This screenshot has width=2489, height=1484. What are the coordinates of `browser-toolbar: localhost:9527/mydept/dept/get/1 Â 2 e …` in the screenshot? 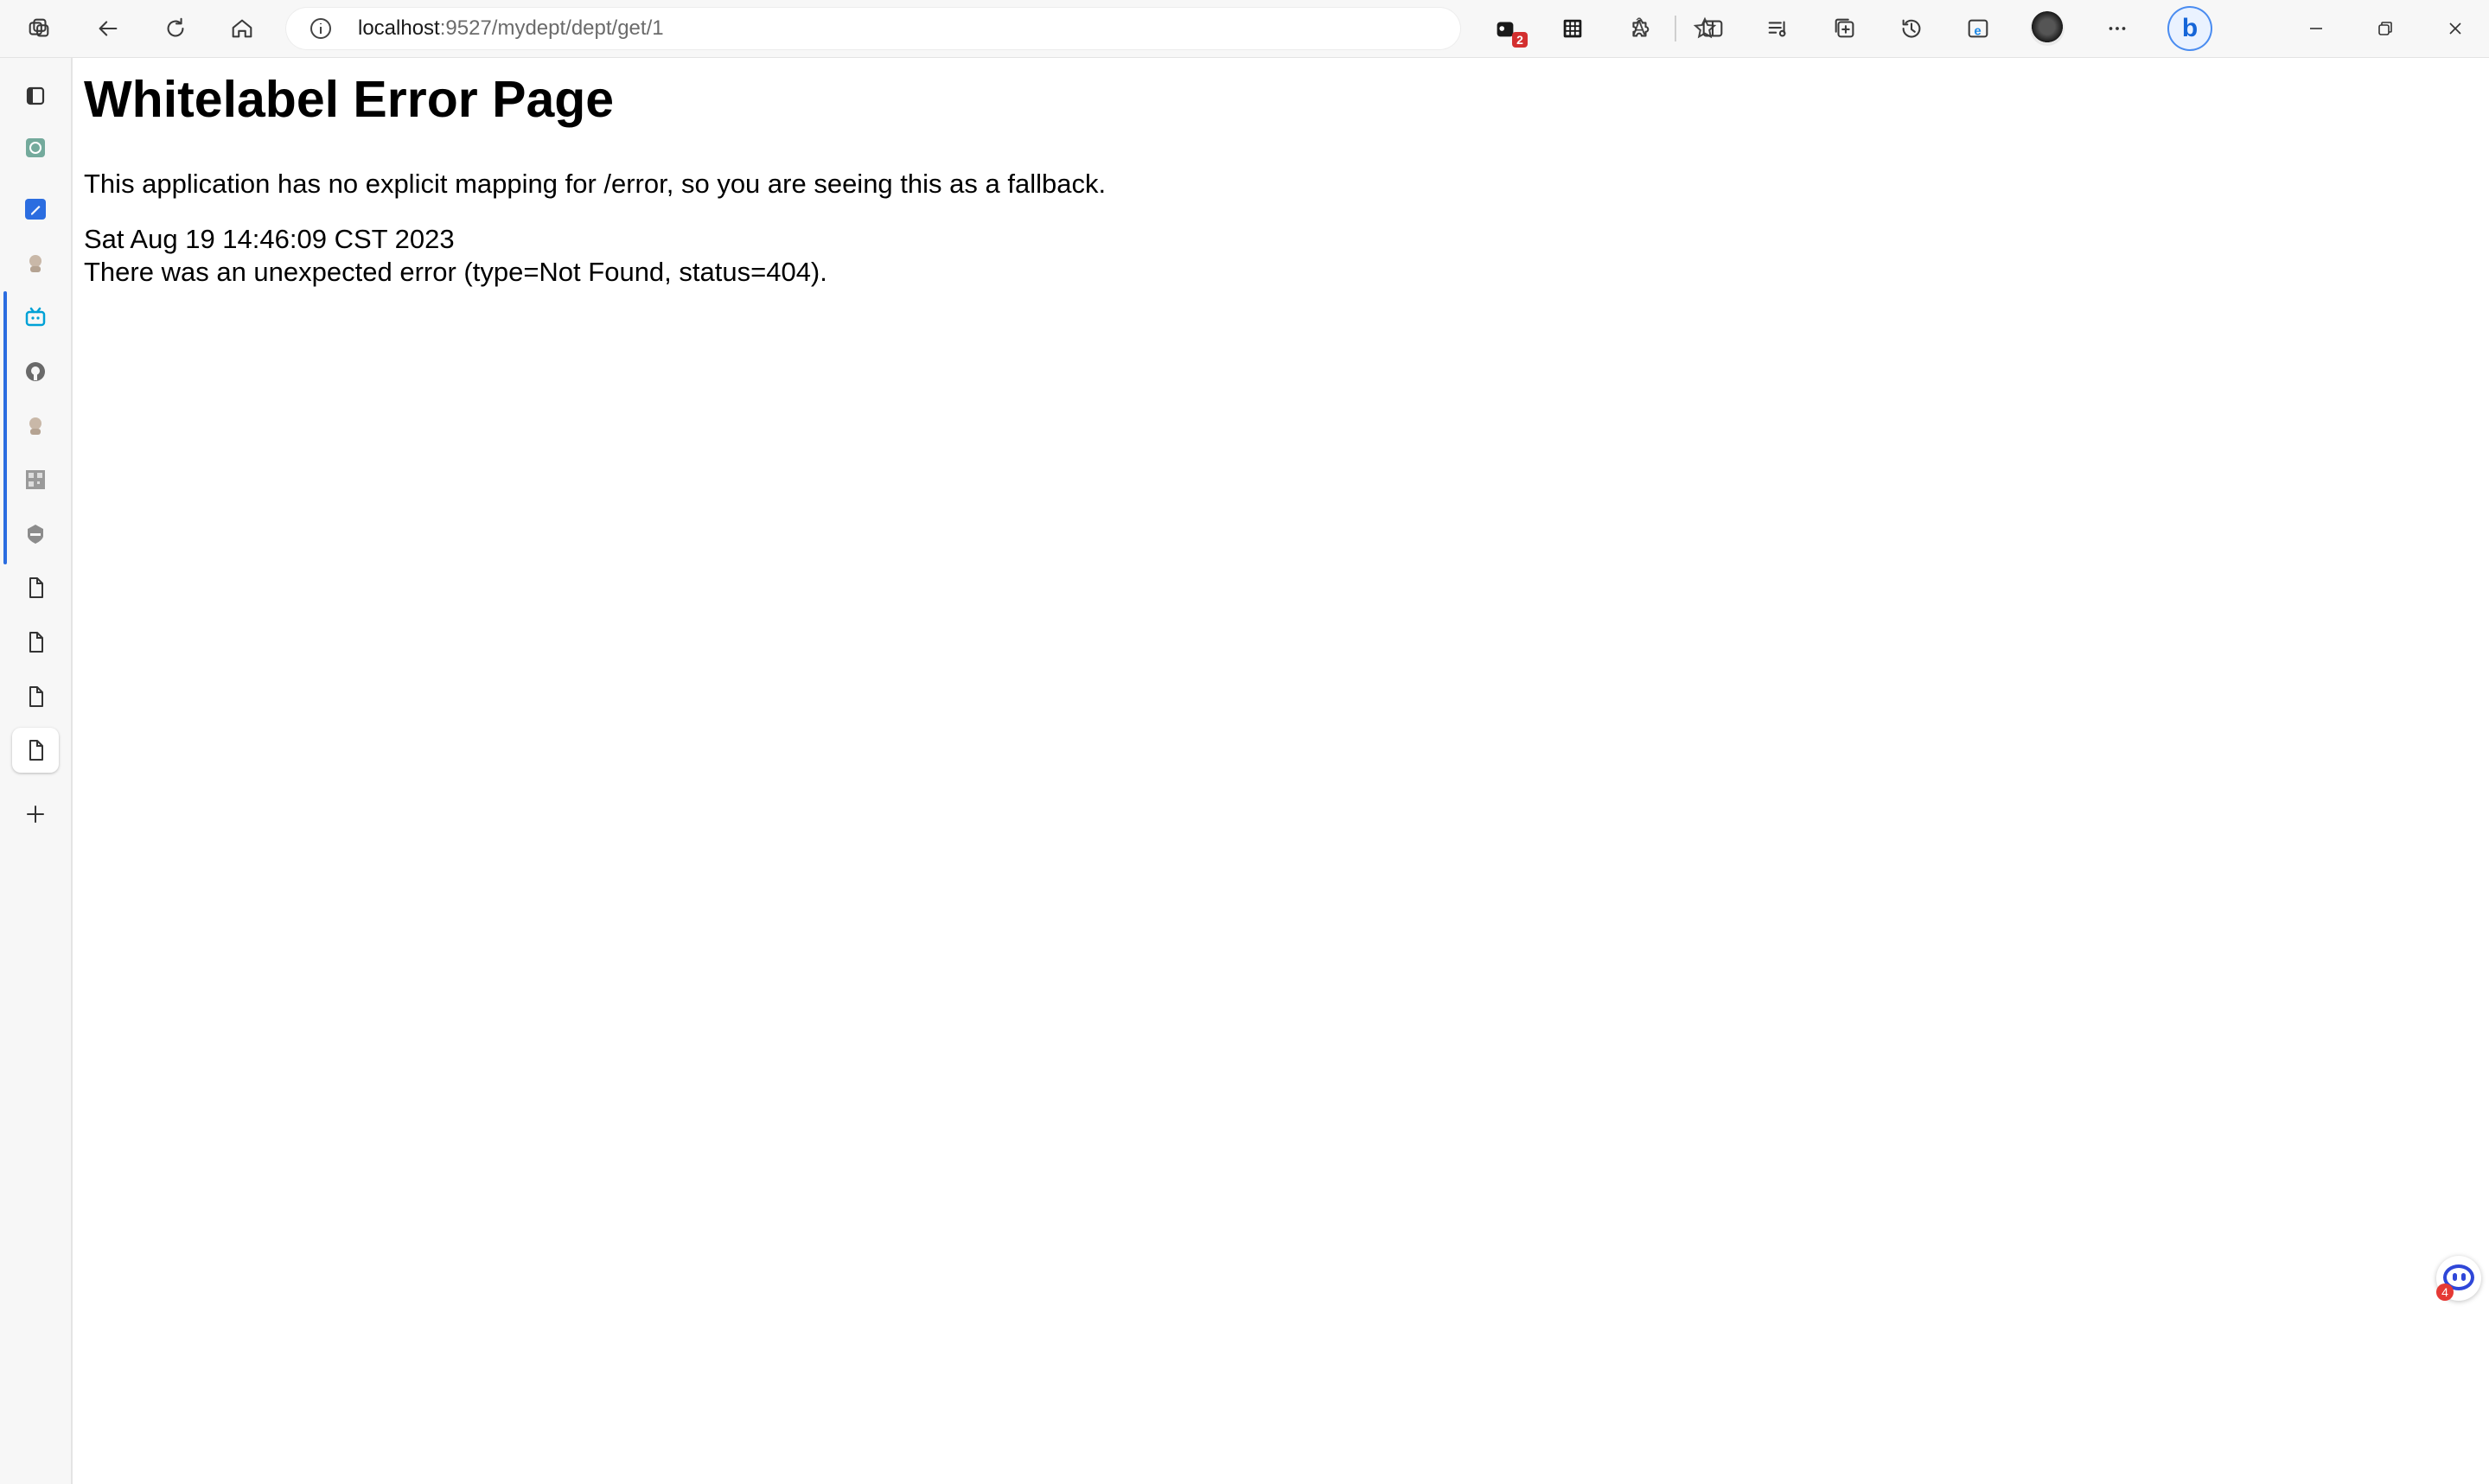 It's located at (1244, 29).